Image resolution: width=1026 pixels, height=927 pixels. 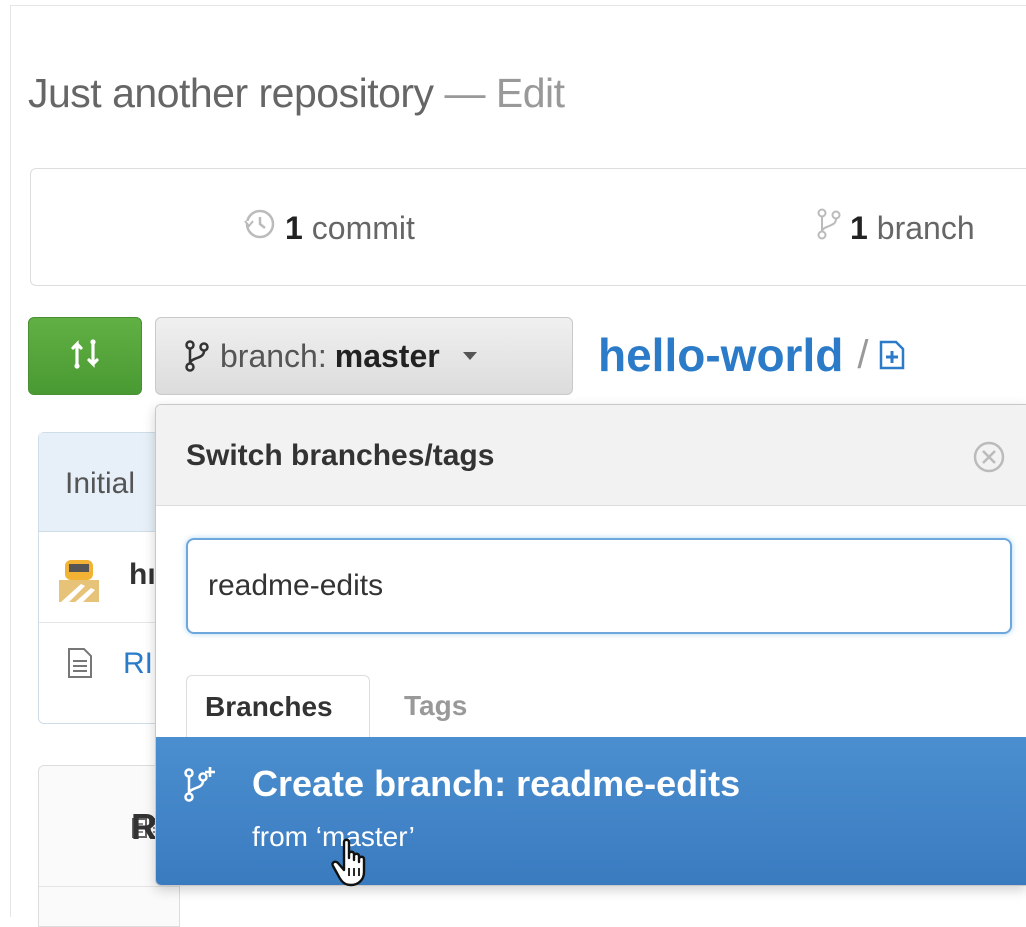 What do you see at coordinates (989, 457) in the screenshot?
I see `close-icon` at bounding box center [989, 457].